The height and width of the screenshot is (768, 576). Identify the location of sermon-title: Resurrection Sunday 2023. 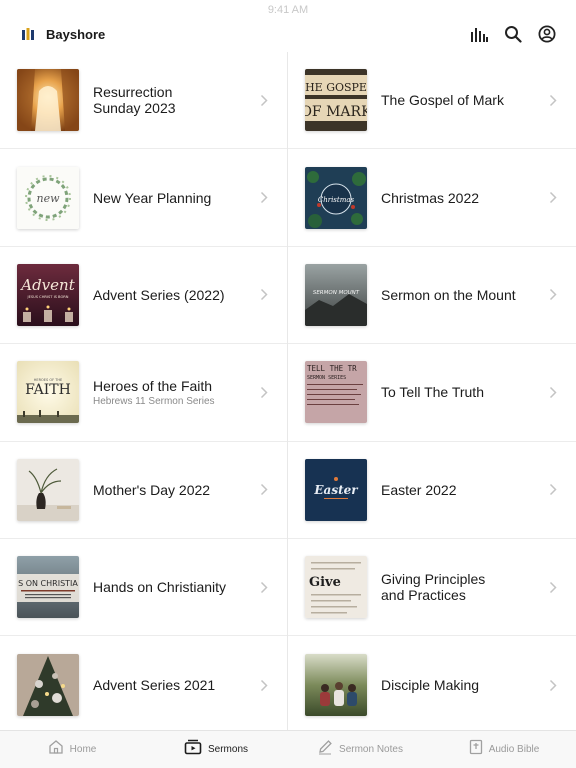
(134, 100).